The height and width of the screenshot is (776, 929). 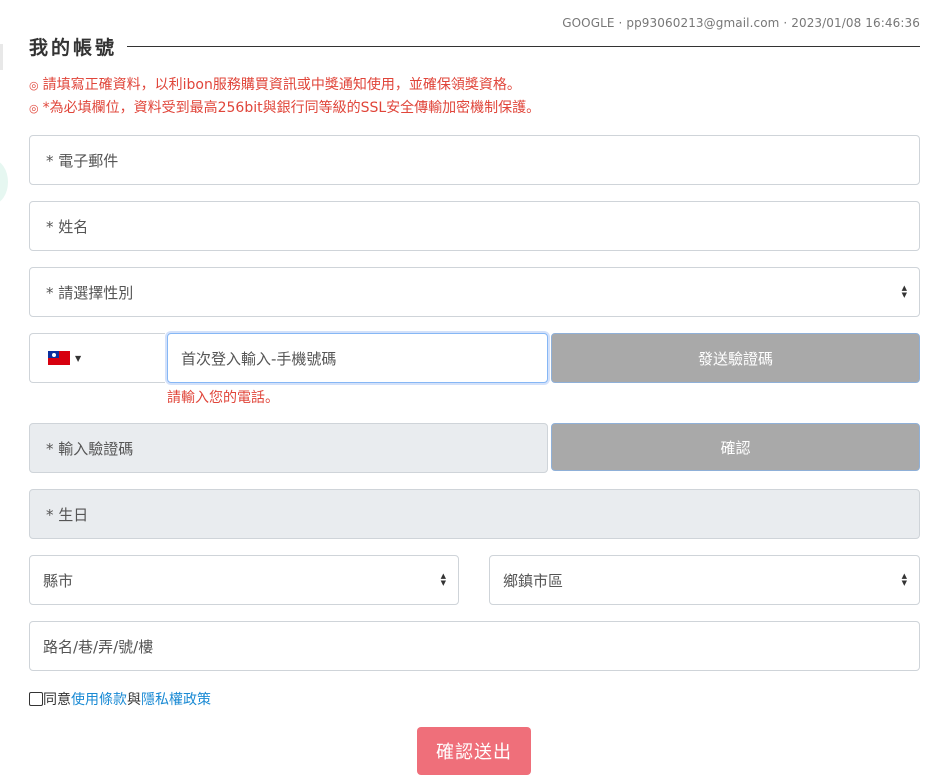 What do you see at coordinates (176, 699) in the screenshot?
I see `privacy-link: 隱私權政策` at bounding box center [176, 699].